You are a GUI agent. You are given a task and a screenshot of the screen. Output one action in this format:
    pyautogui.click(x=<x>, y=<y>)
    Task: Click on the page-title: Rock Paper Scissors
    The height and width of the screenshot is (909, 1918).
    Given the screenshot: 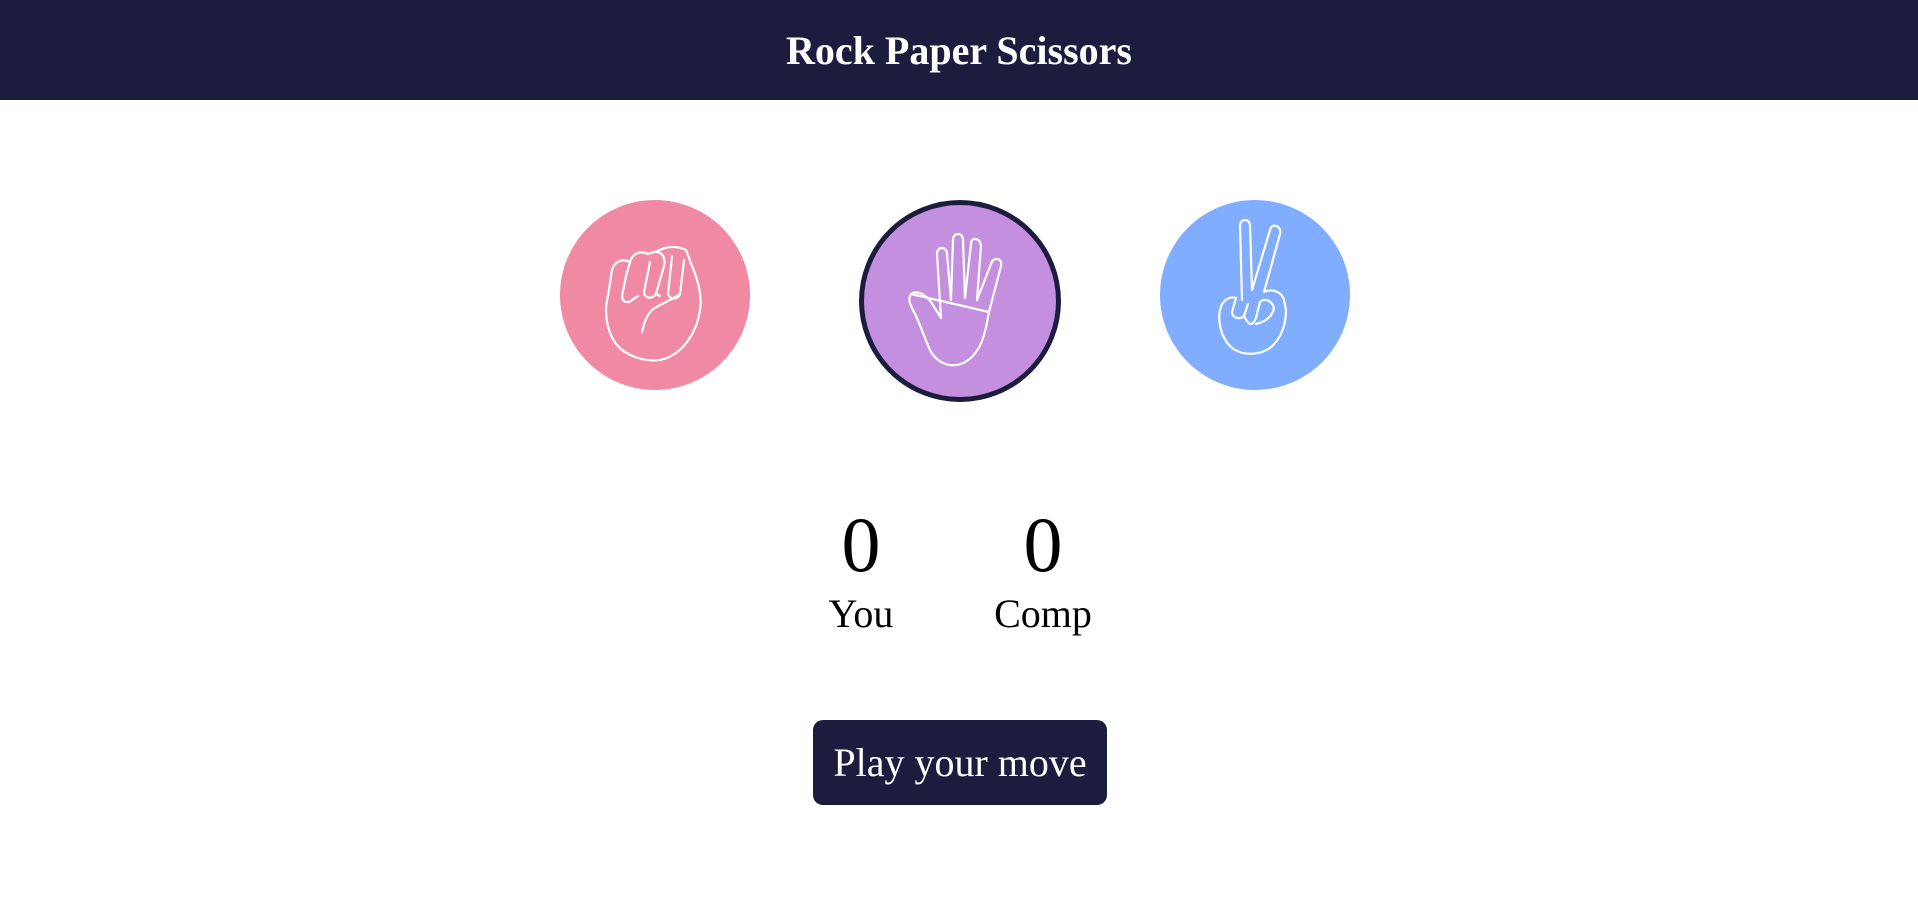 What is the action you would take?
    pyautogui.click(x=959, y=50)
    